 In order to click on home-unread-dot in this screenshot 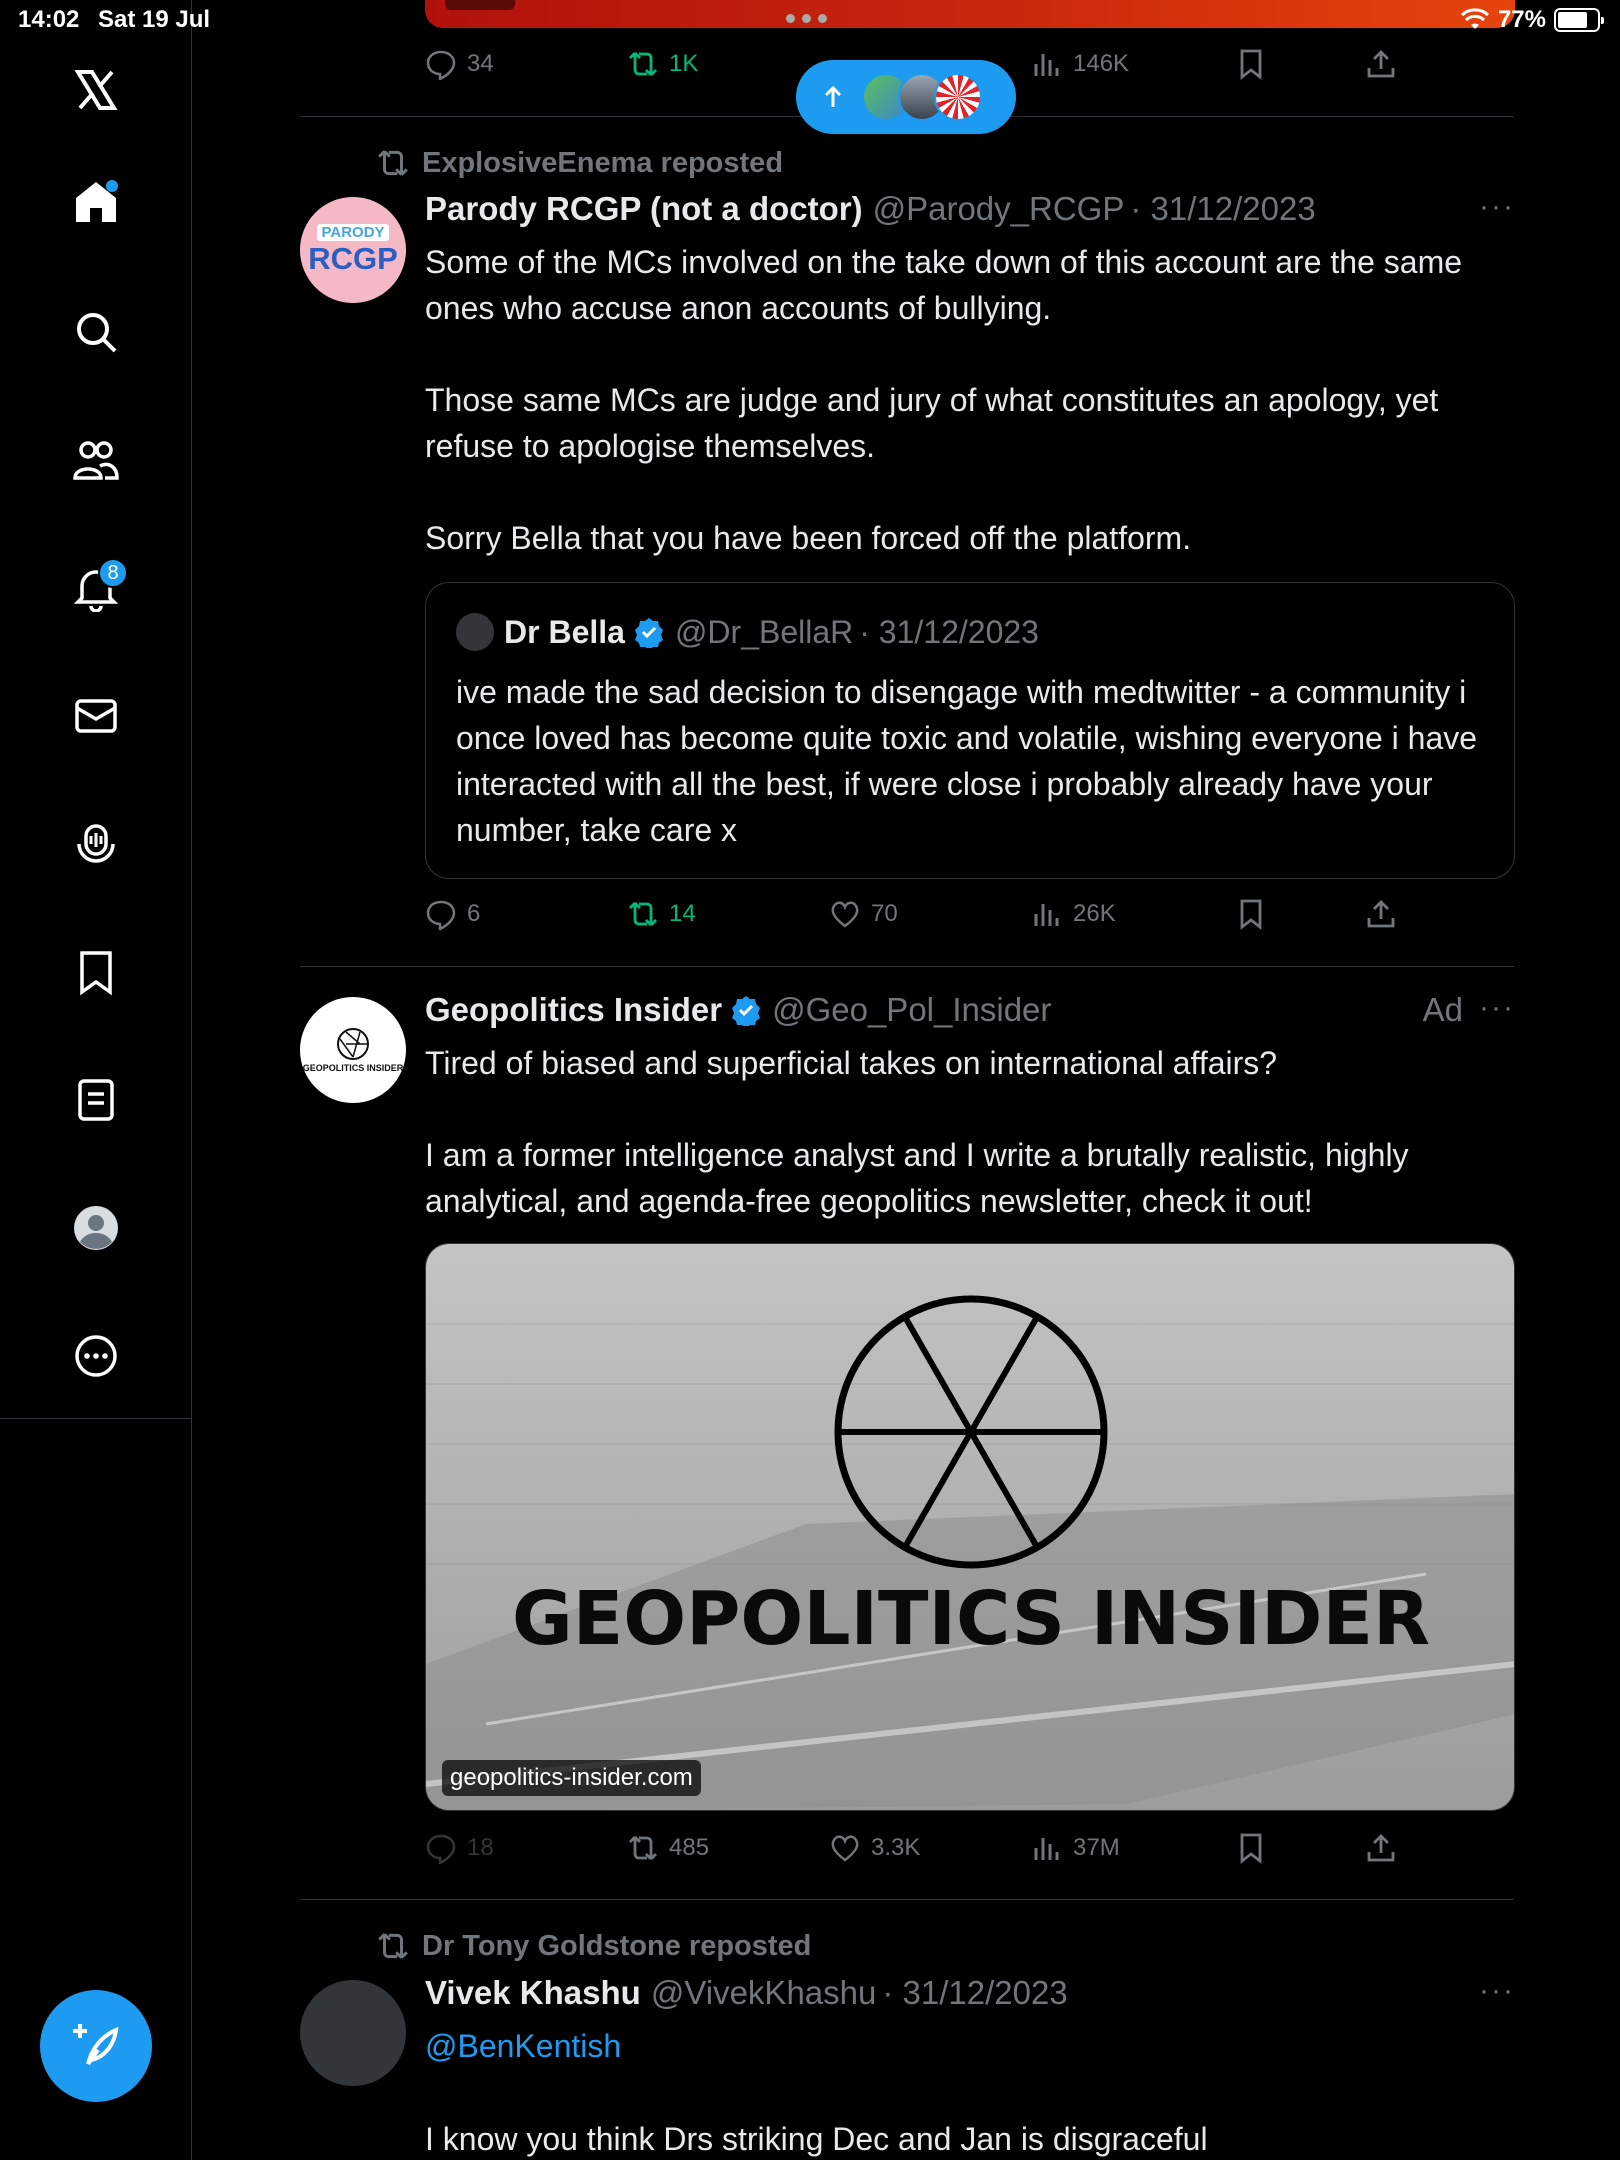, I will do `click(112, 186)`.